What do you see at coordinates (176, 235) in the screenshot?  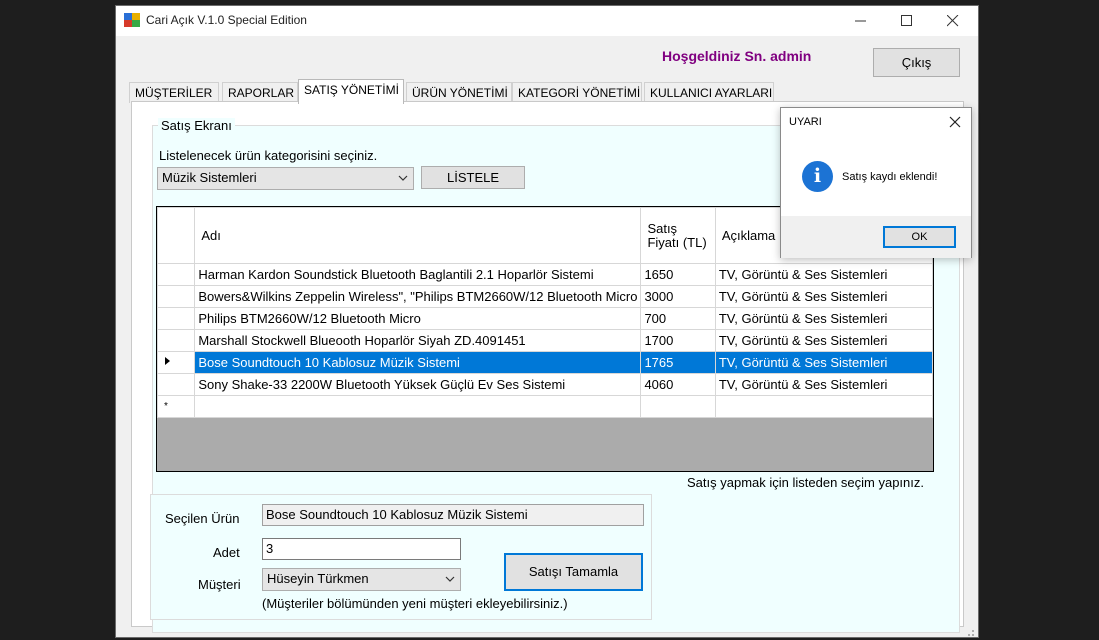 I see `row-header-corner` at bounding box center [176, 235].